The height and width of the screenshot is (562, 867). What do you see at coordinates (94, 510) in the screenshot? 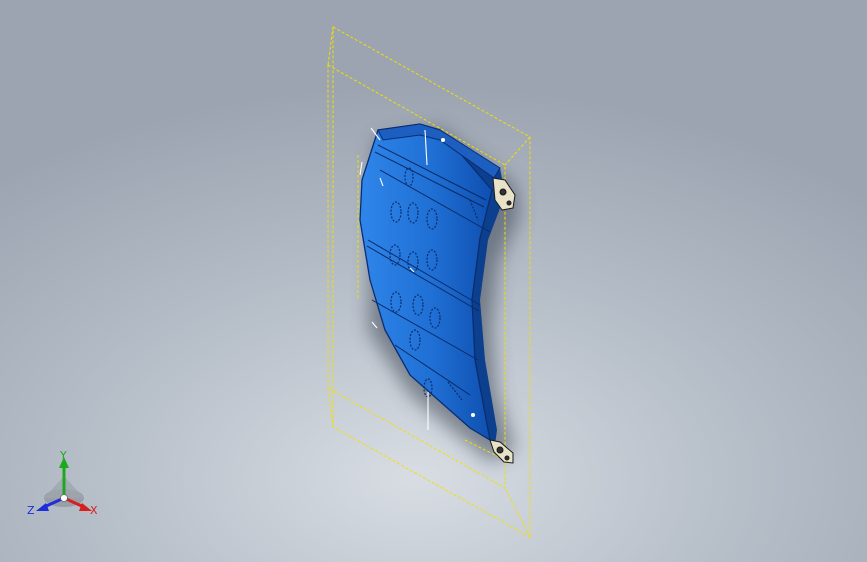
I see `x-axis-label: X` at bounding box center [94, 510].